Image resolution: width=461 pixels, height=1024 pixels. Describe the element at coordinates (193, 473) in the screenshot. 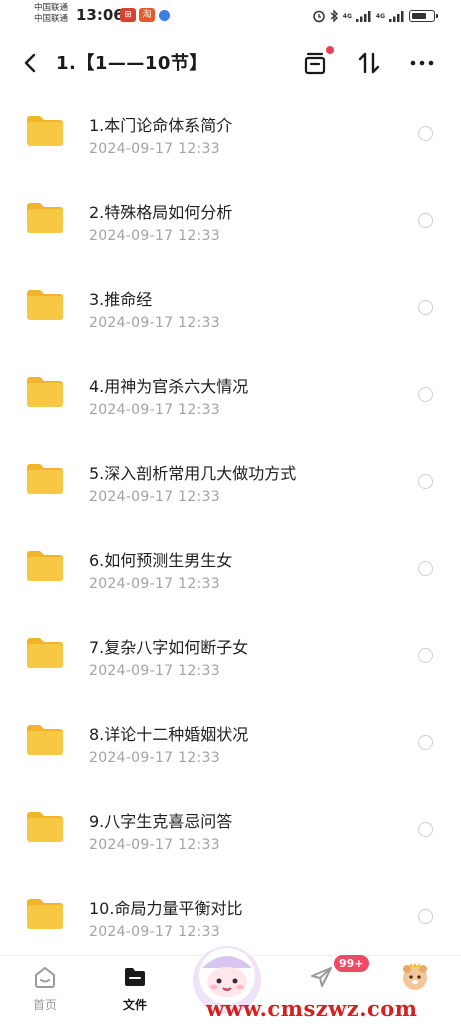

I see `file-name: 5.深入剖析常用几大做功方式` at that location.